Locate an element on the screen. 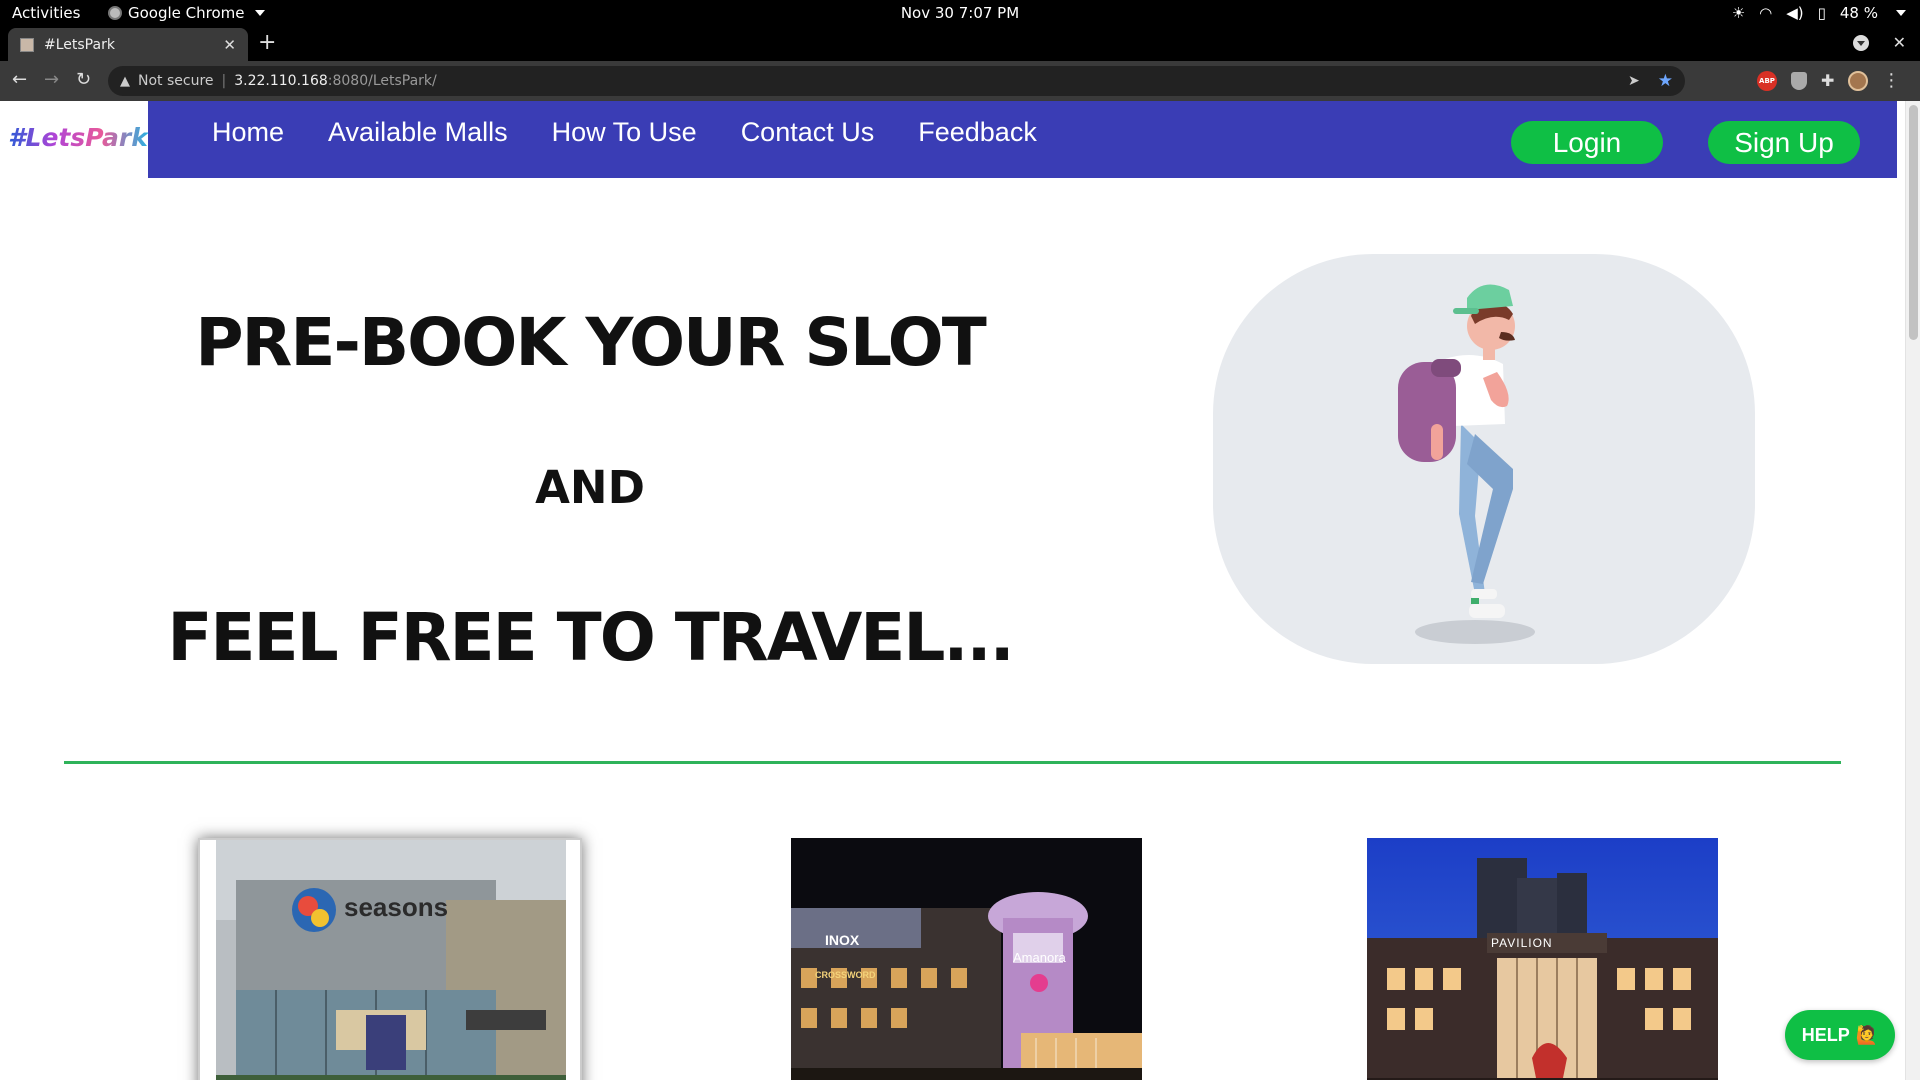  tab-title: #LetsPark is located at coordinates (79, 44).